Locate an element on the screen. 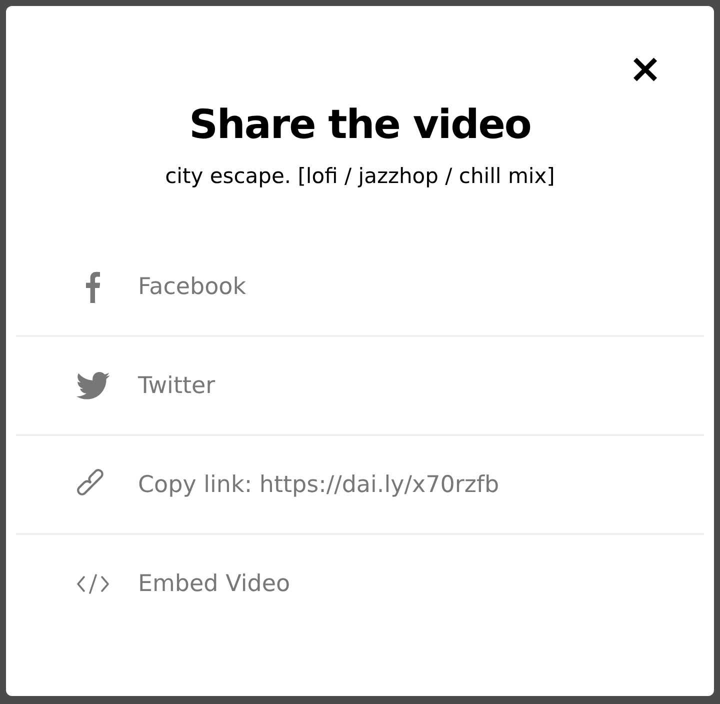 This screenshot has width=720, height=704. close-button: × is located at coordinates (645, 69).